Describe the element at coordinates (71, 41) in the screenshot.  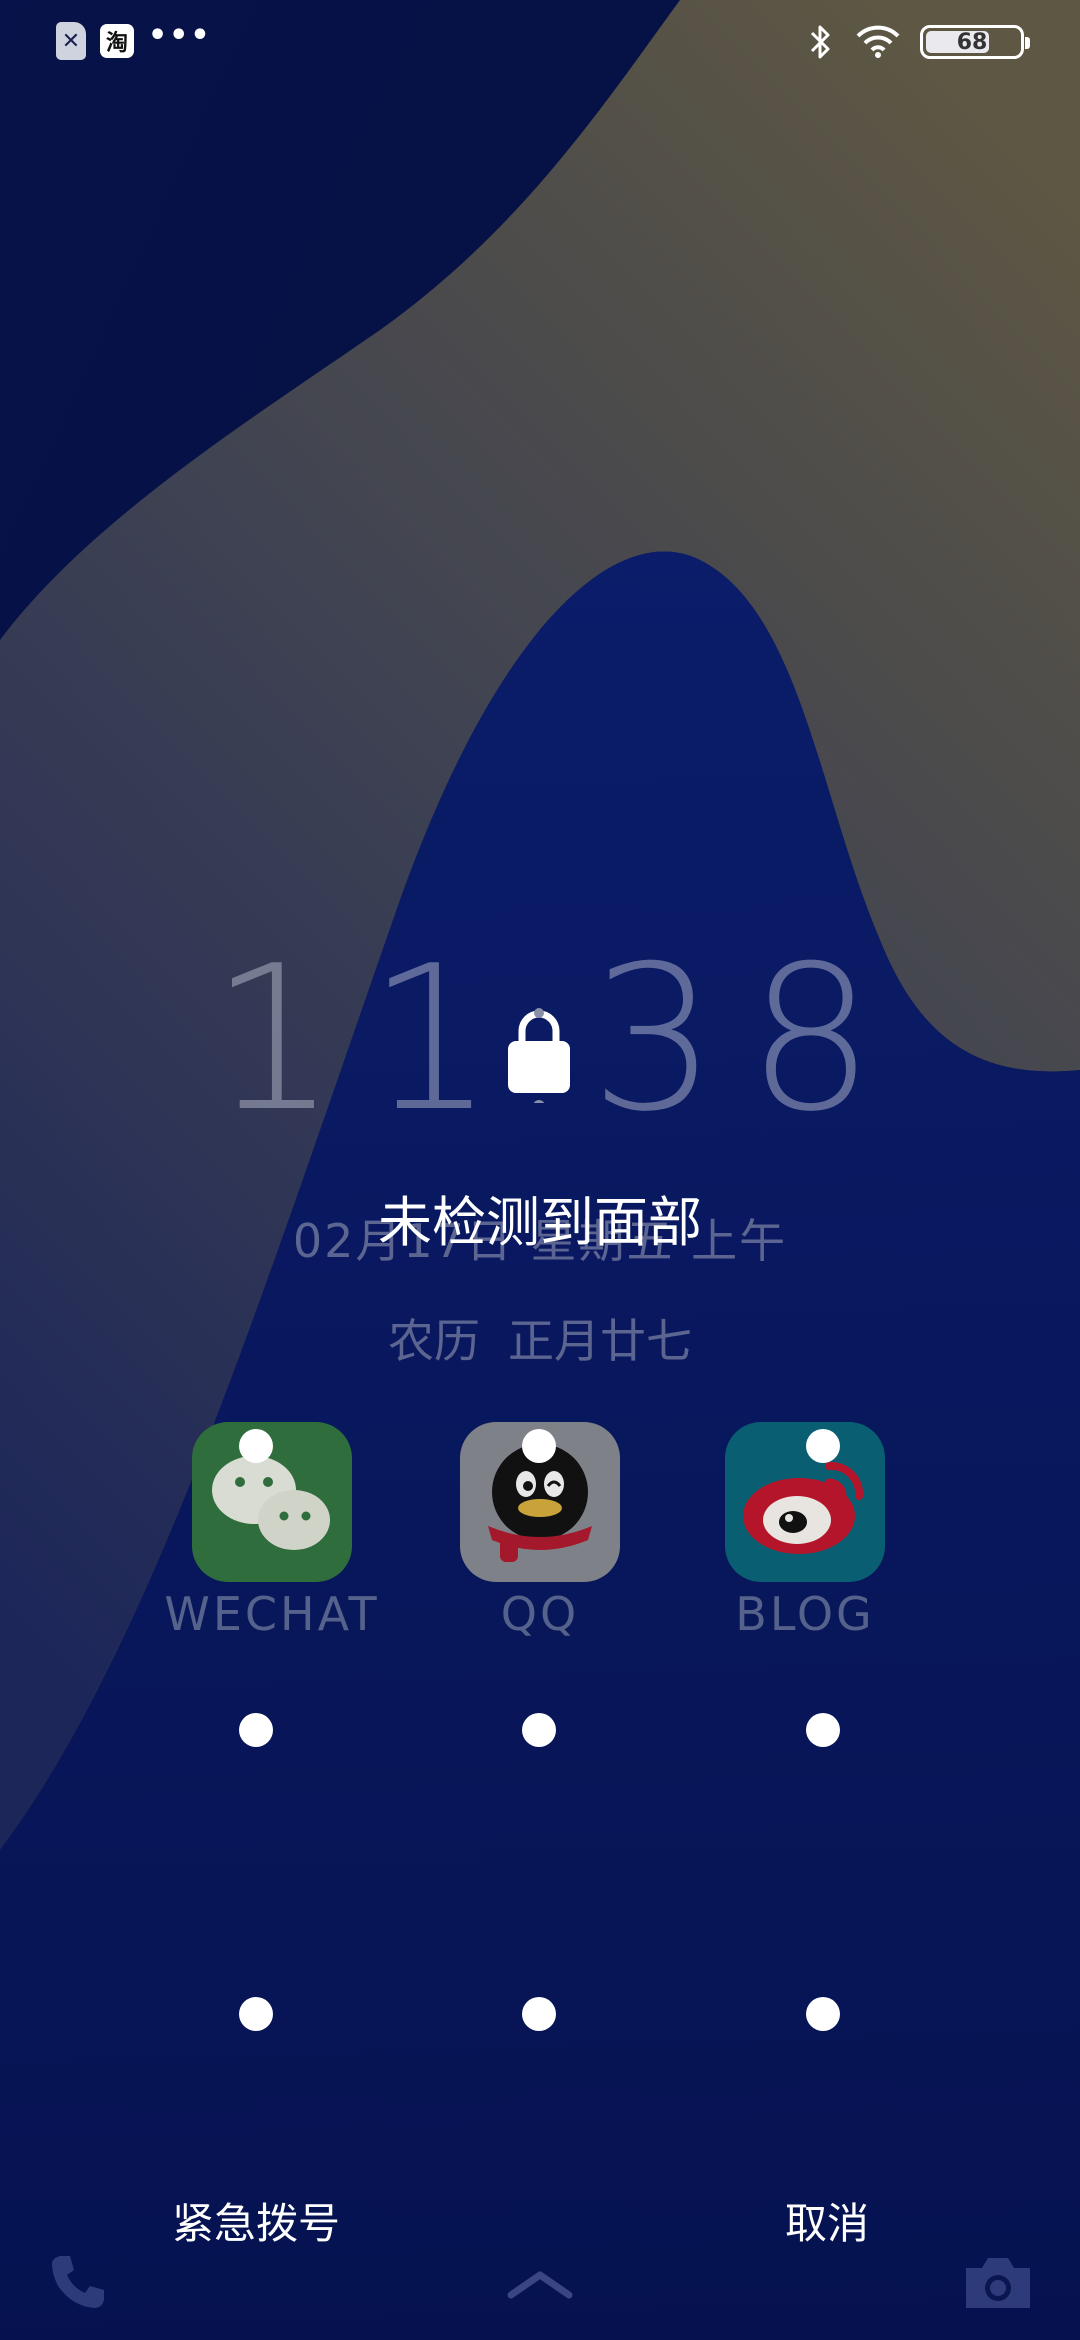
I see `sim-card-x-icon: ✕` at that location.